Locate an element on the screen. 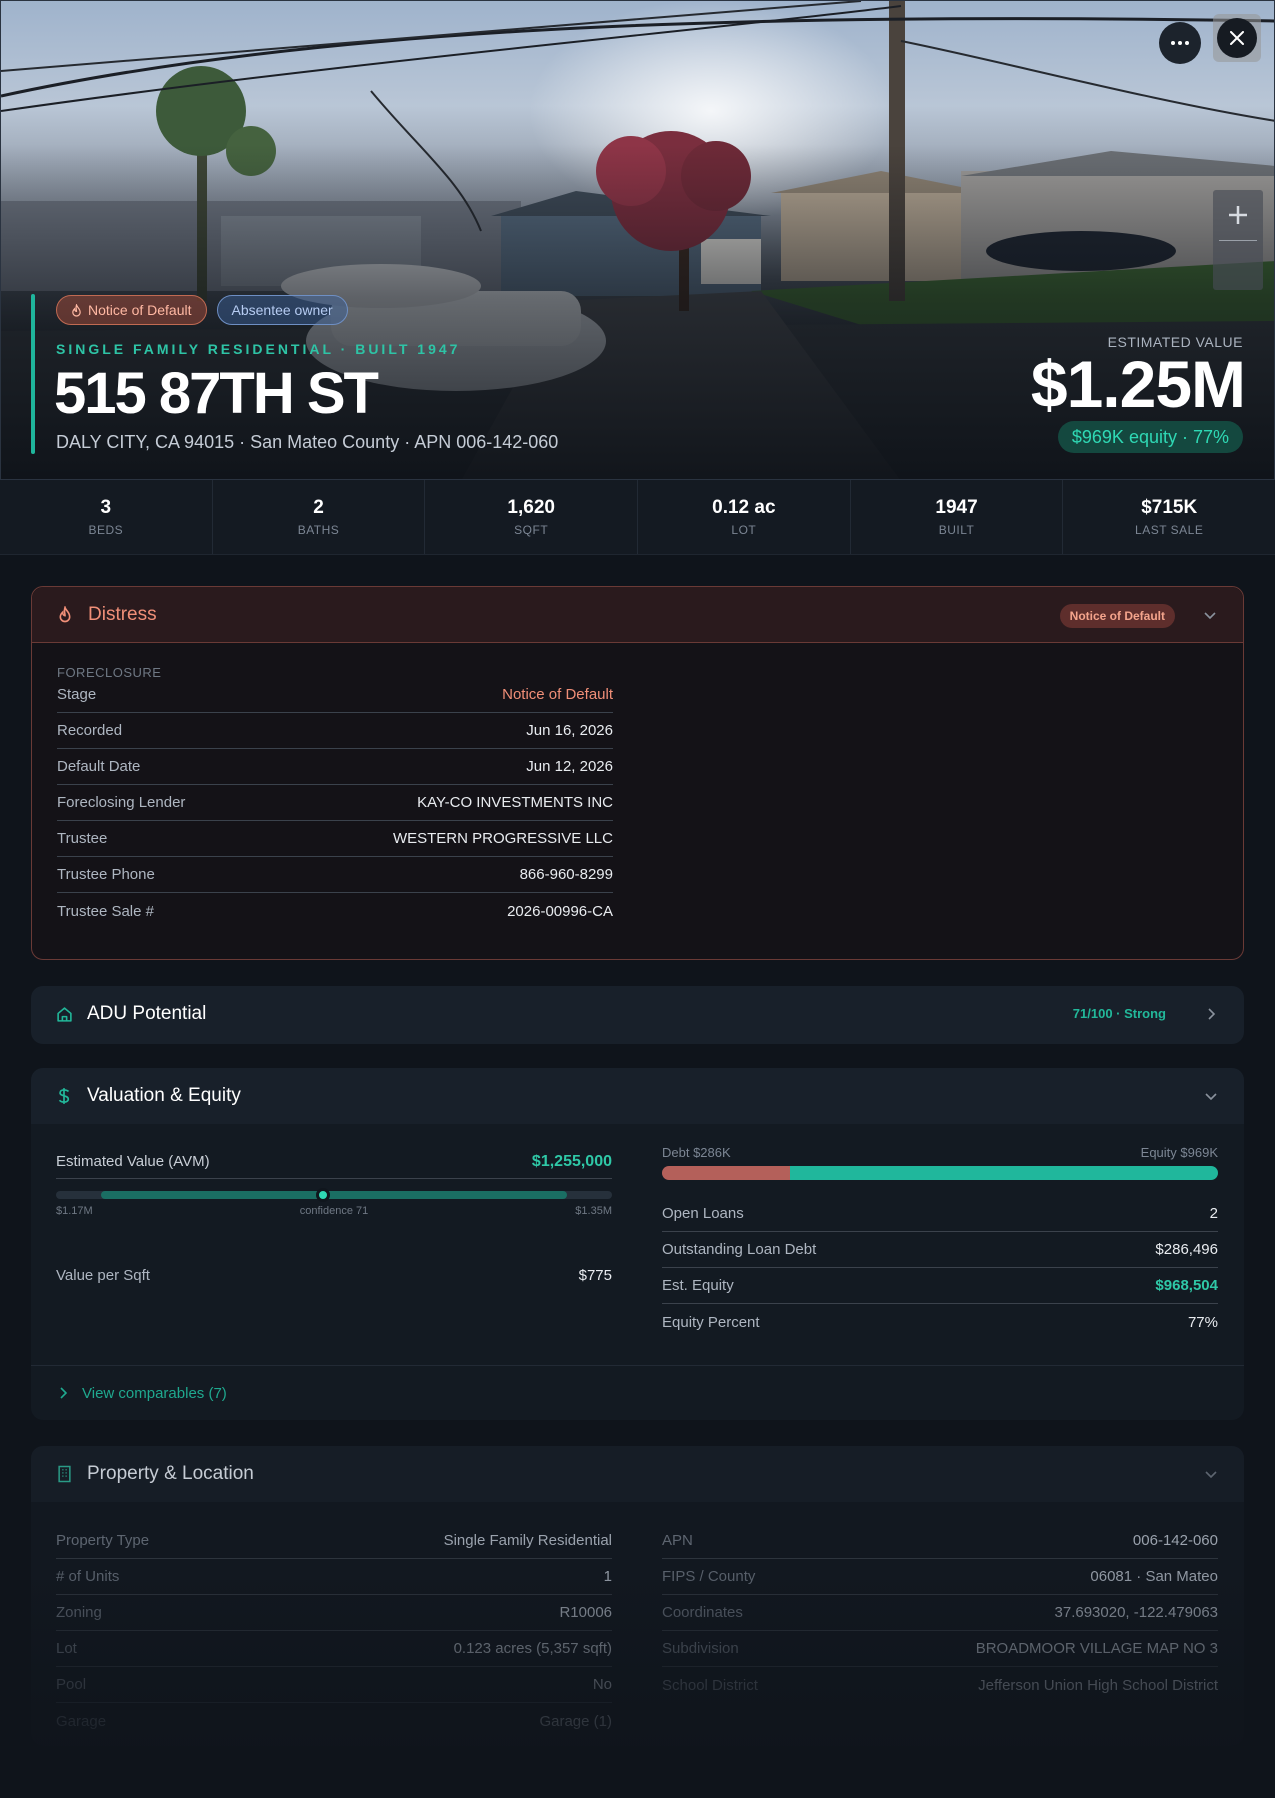 This screenshot has height=1798, width=1275. property-type-eyebrow: SINGLE FAMILY RESIDENTIAL · BUILT 1947 is located at coordinates (258, 349).